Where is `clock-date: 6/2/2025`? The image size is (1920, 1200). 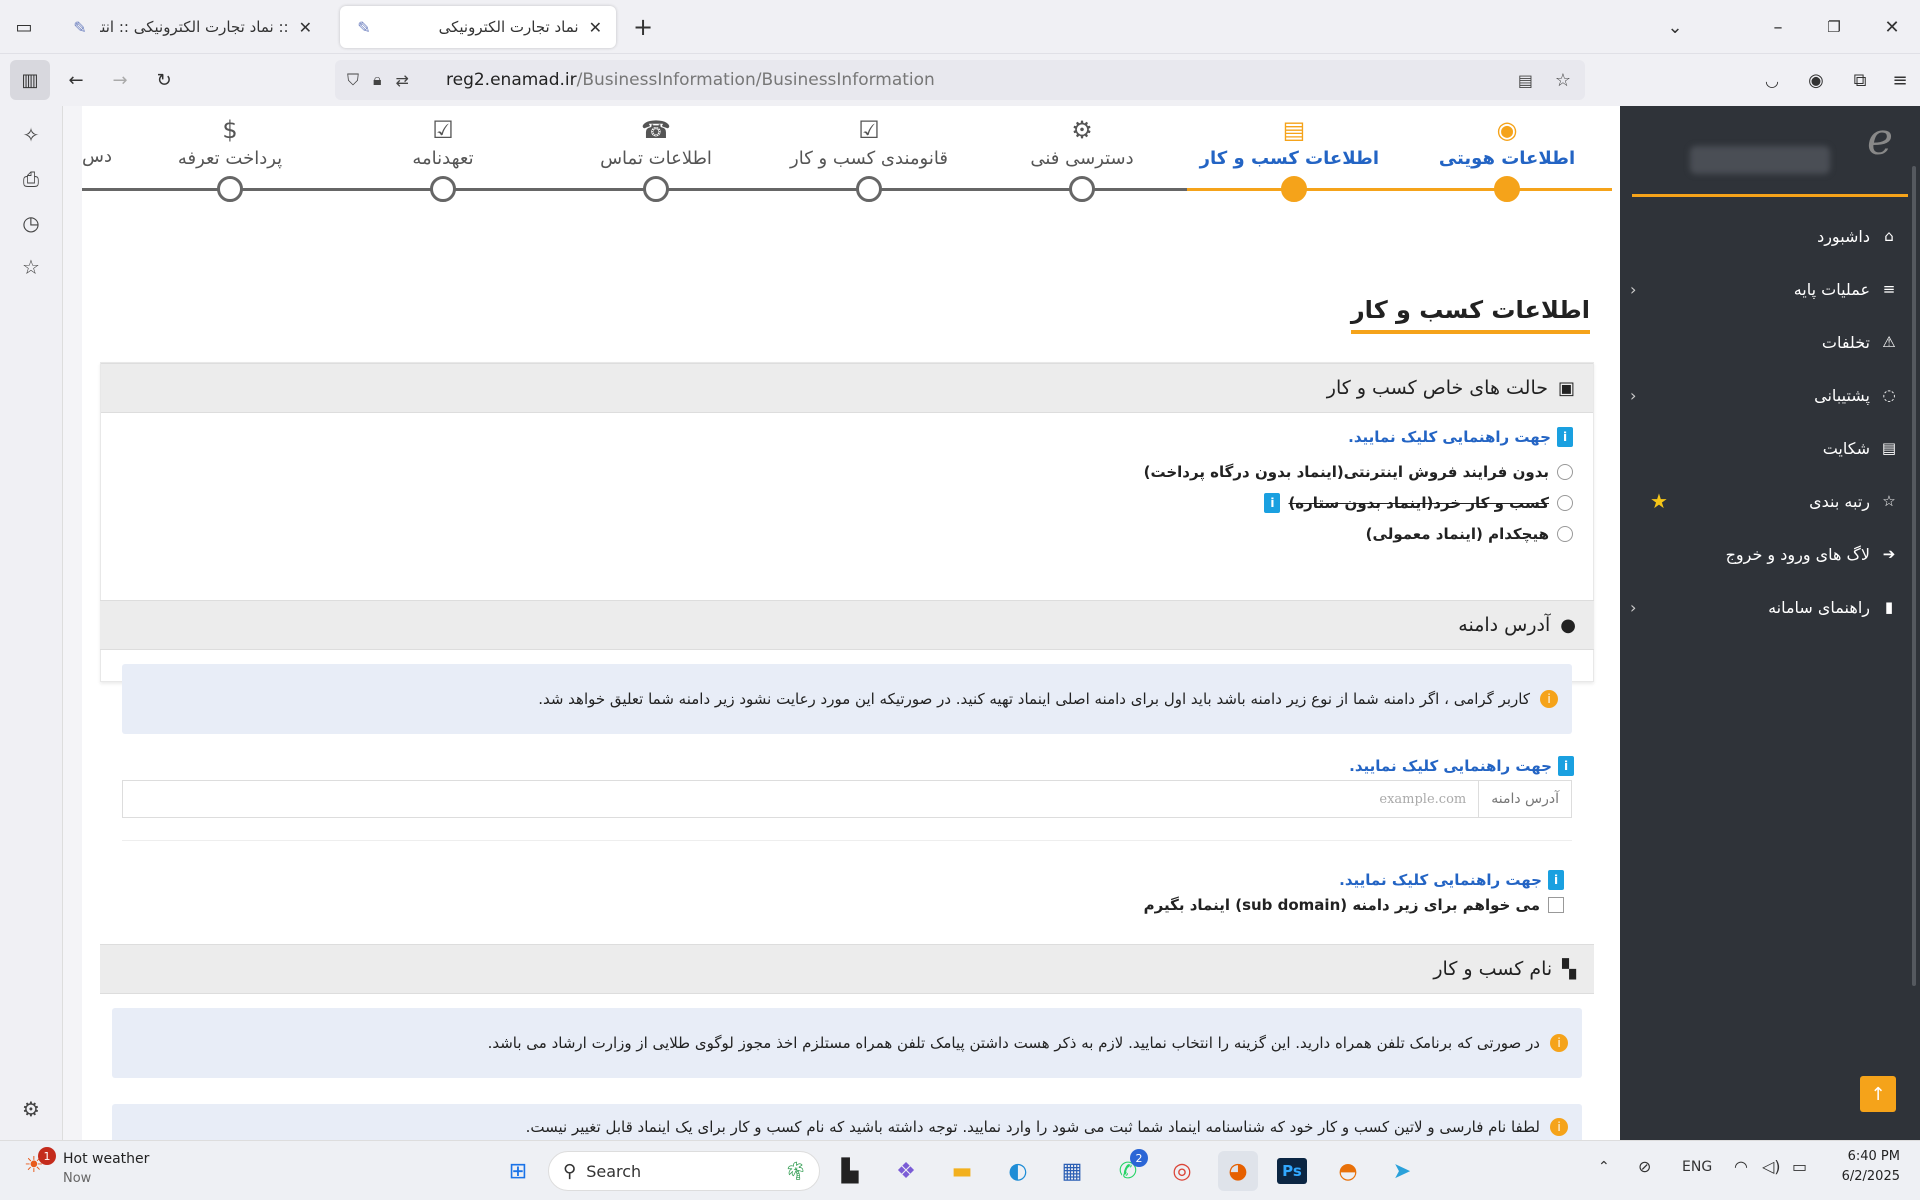 clock-date: 6/2/2025 is located at coordinates (1863, 1176).